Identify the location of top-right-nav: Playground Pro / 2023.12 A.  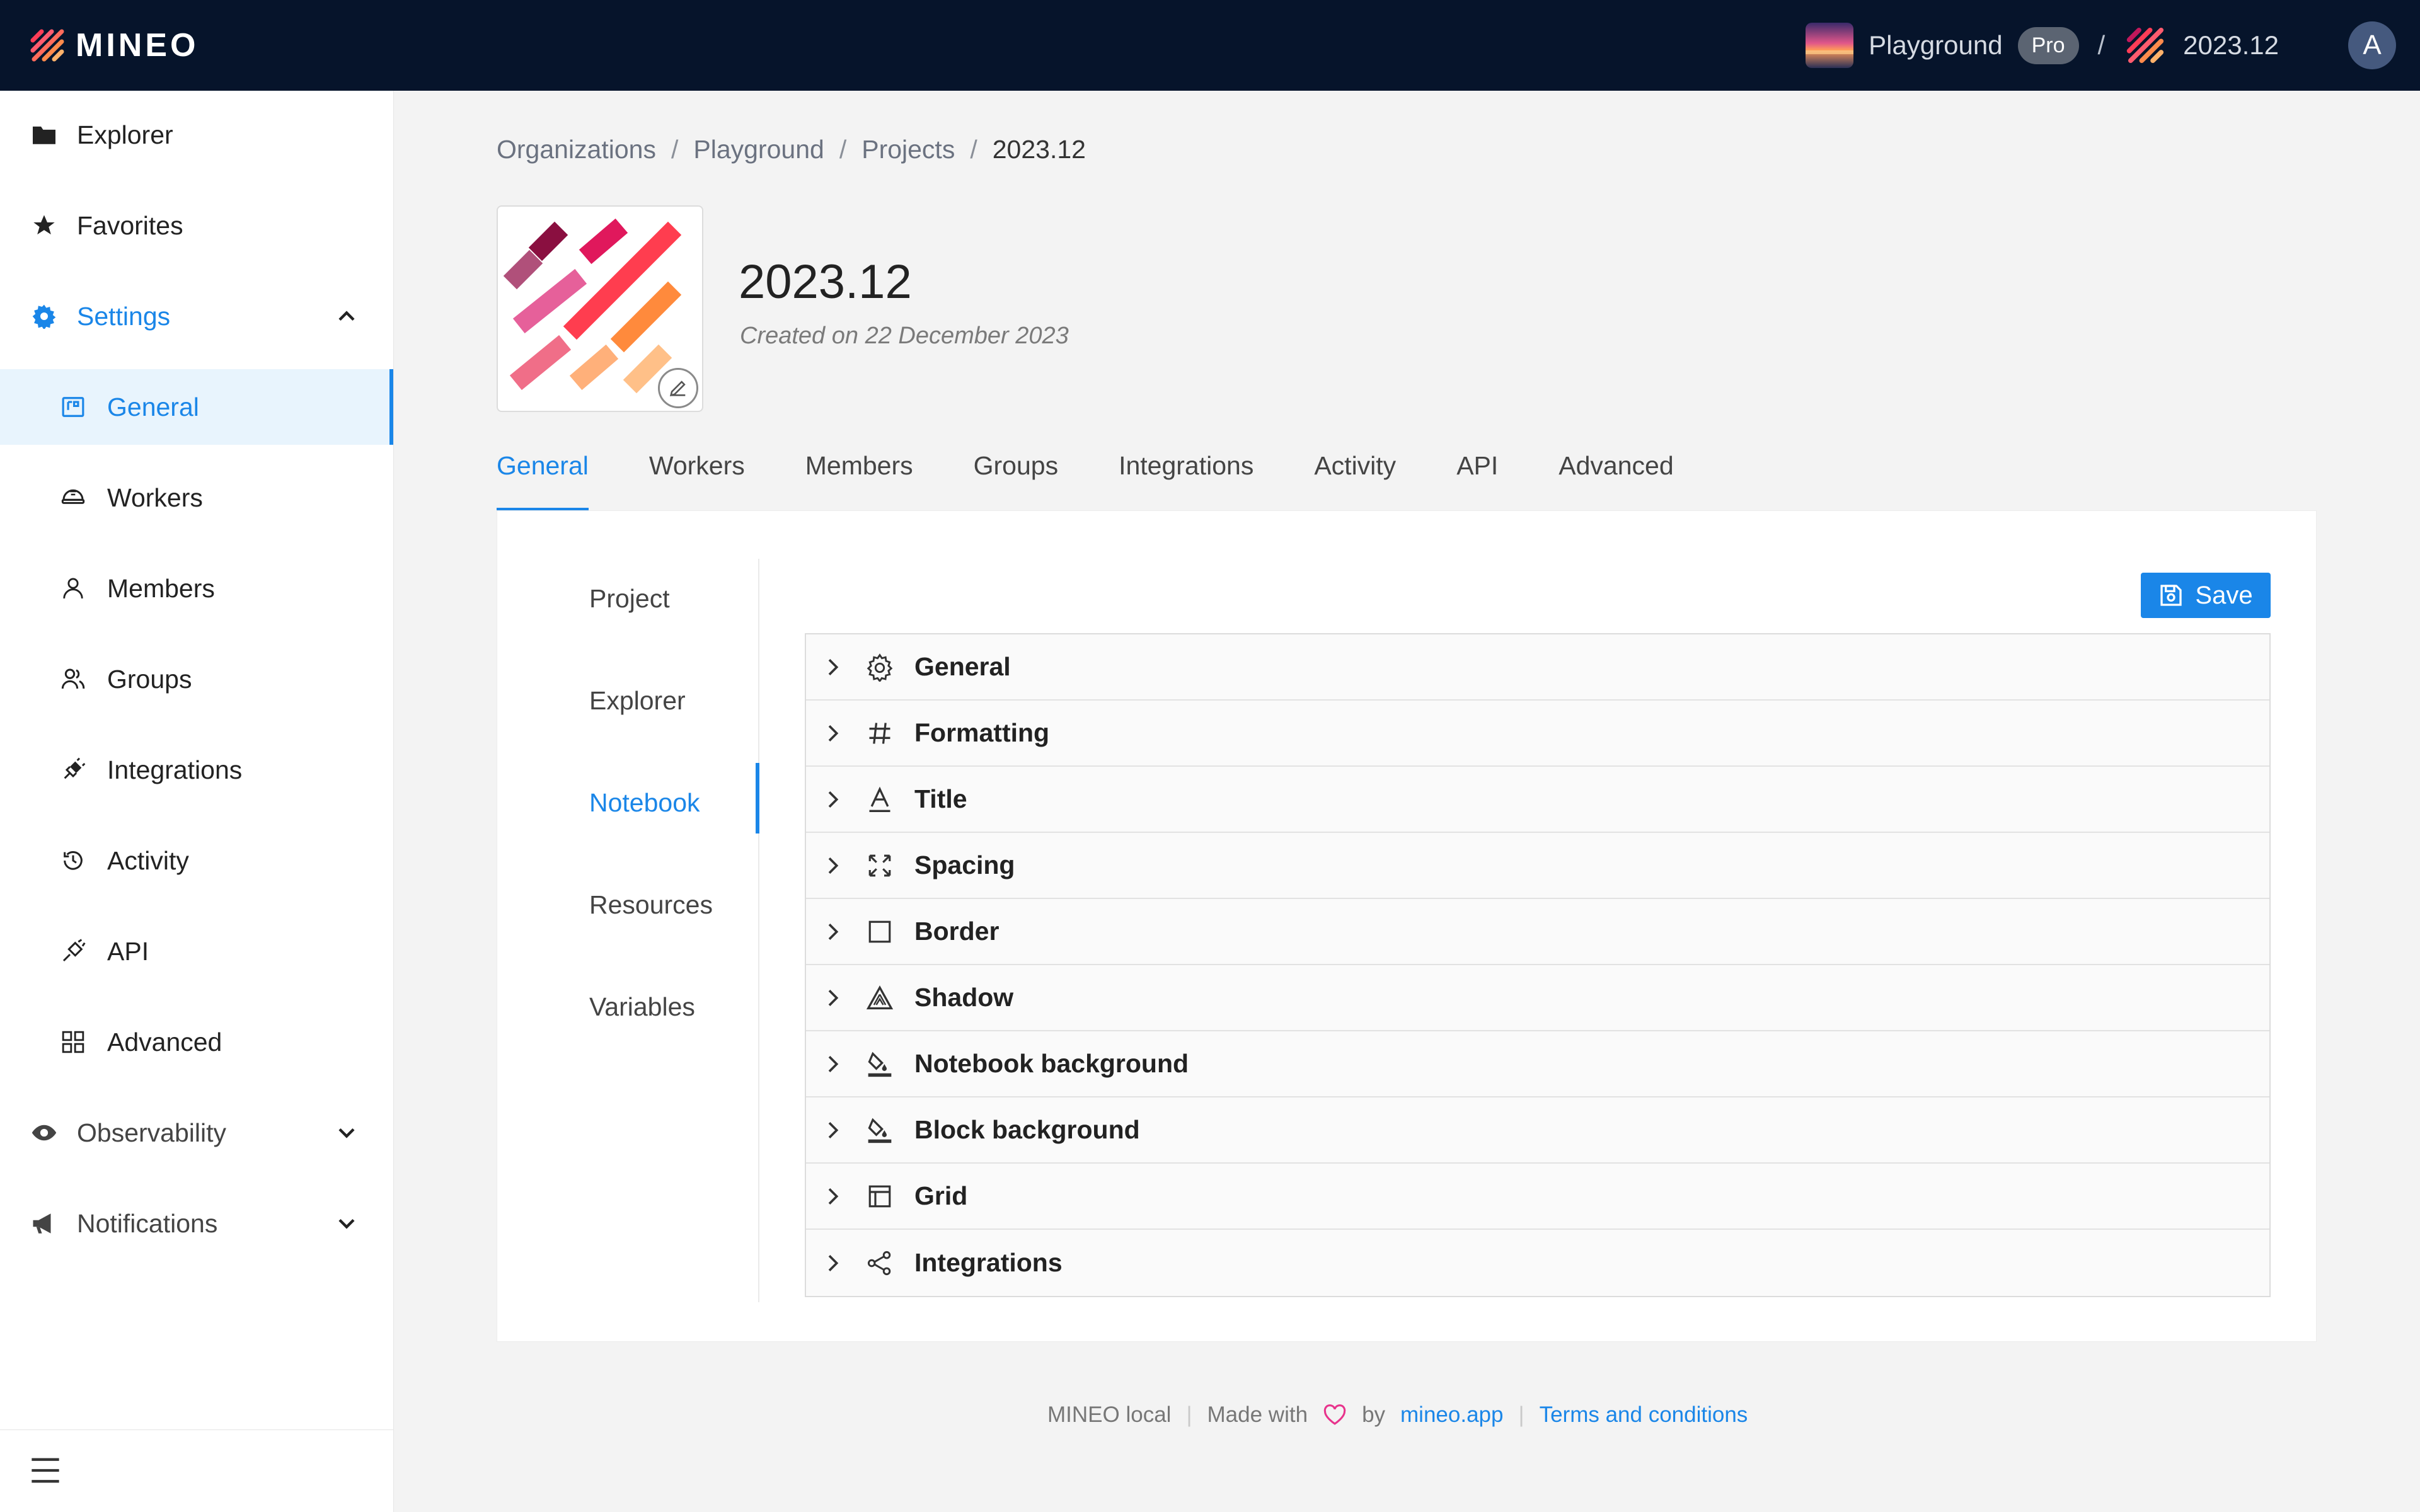
(2113, 45).